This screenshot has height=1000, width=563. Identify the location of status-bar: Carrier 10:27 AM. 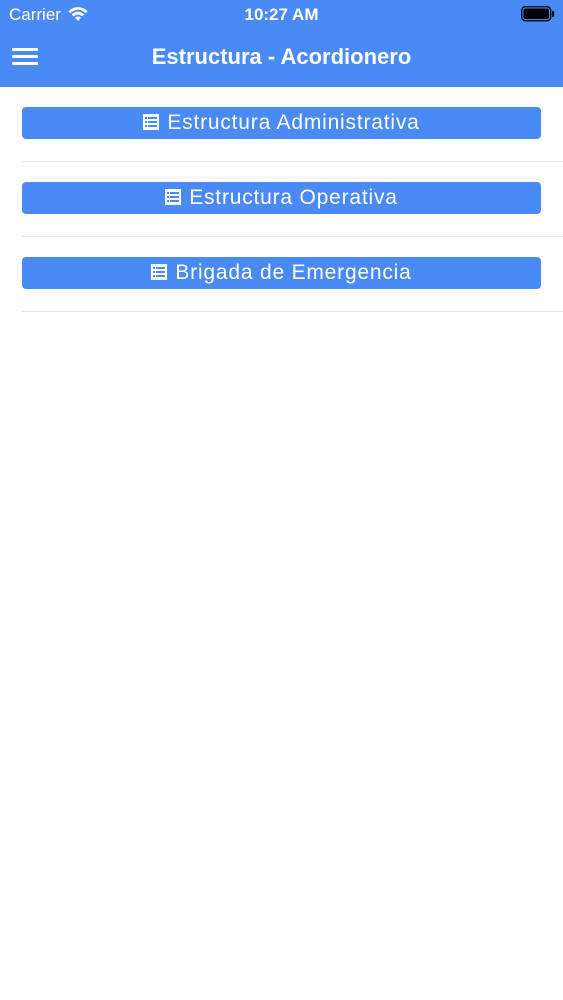
(281, 15).